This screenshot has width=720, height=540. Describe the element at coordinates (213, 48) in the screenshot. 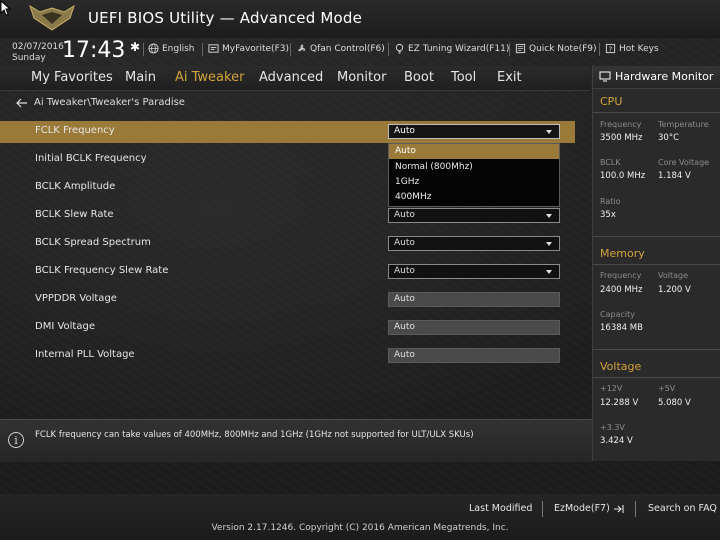

I see `favorite-icon` at that location.